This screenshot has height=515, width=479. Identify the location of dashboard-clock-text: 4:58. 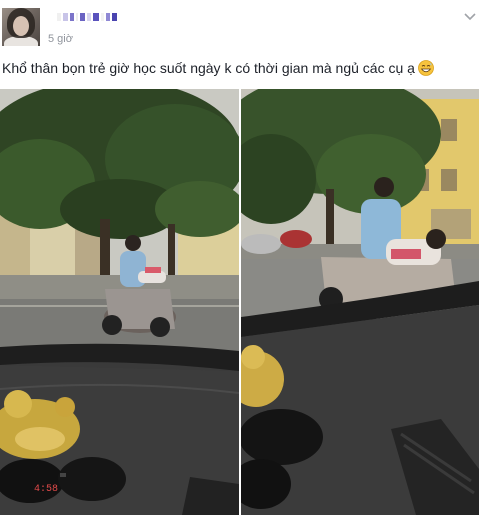
(46, 489).